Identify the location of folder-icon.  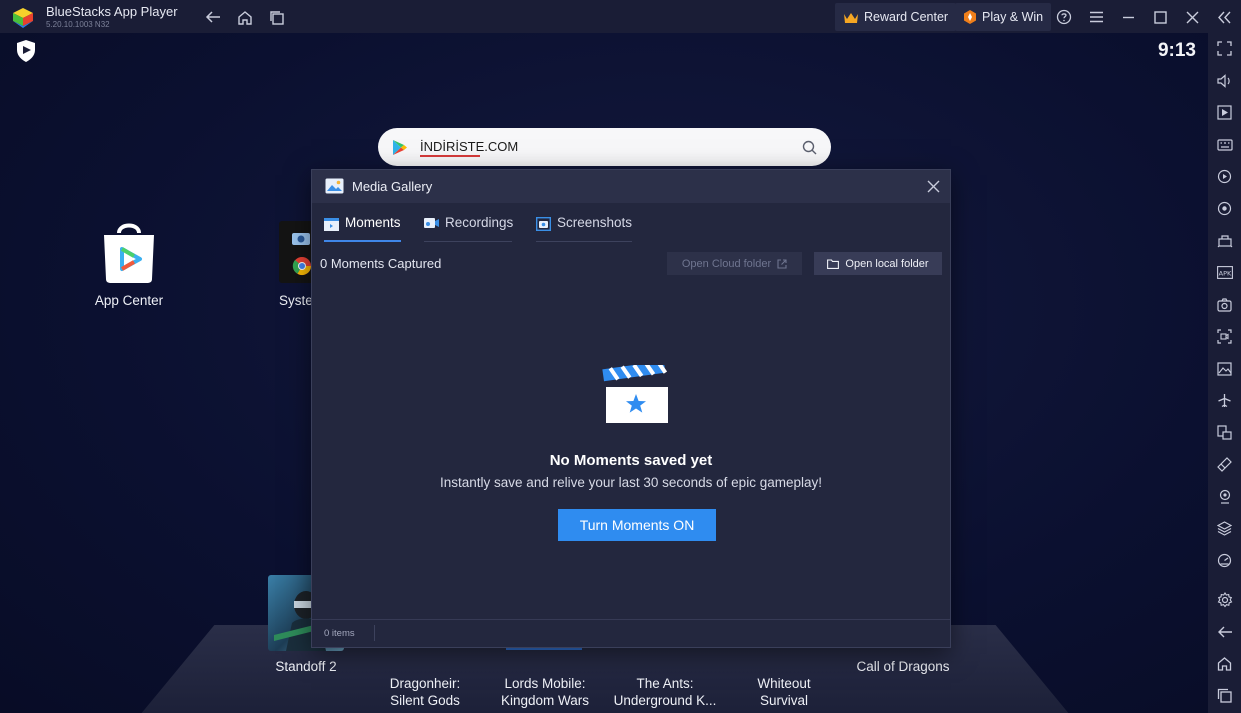
(833, 263).